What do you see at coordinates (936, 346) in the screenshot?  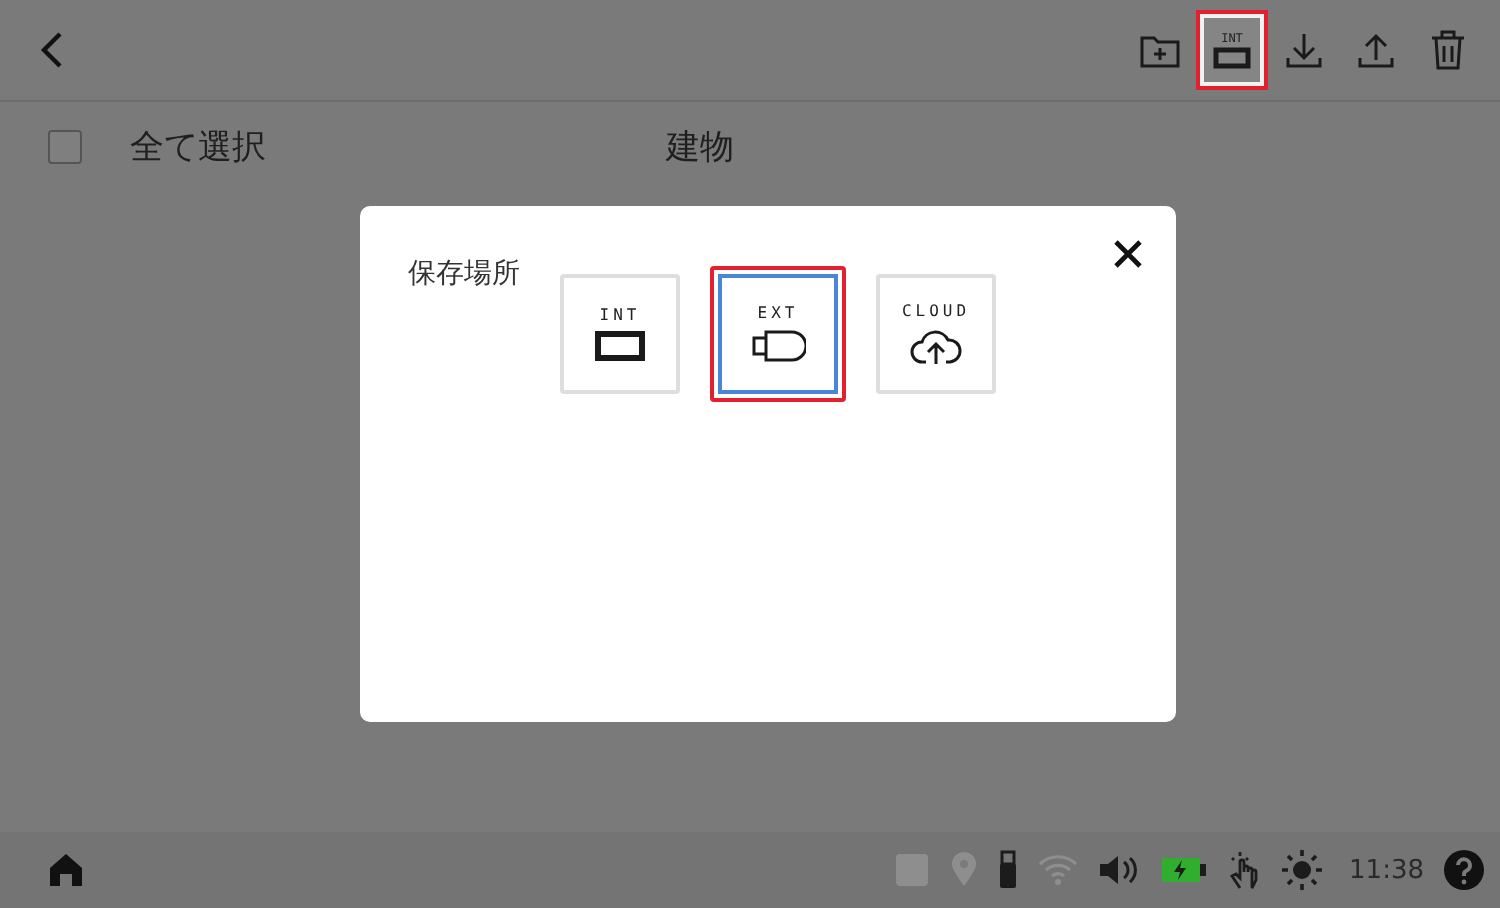 I see `cloud-upload-icon` at bounding box center [936, 346].